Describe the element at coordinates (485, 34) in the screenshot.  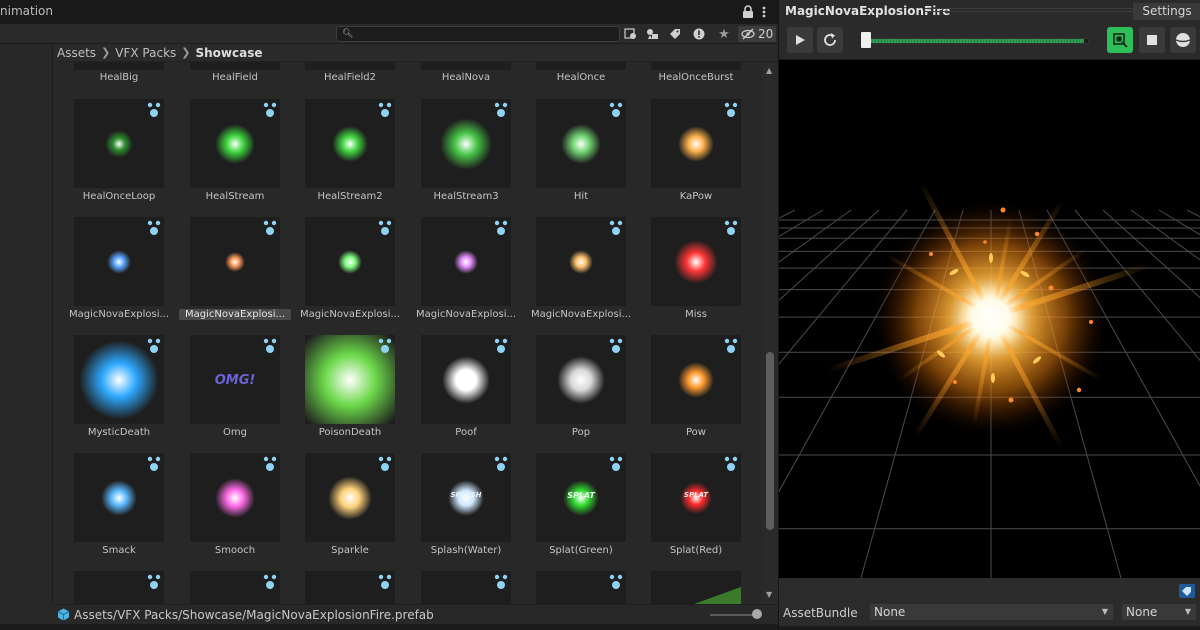
I see `search-input` at that location.